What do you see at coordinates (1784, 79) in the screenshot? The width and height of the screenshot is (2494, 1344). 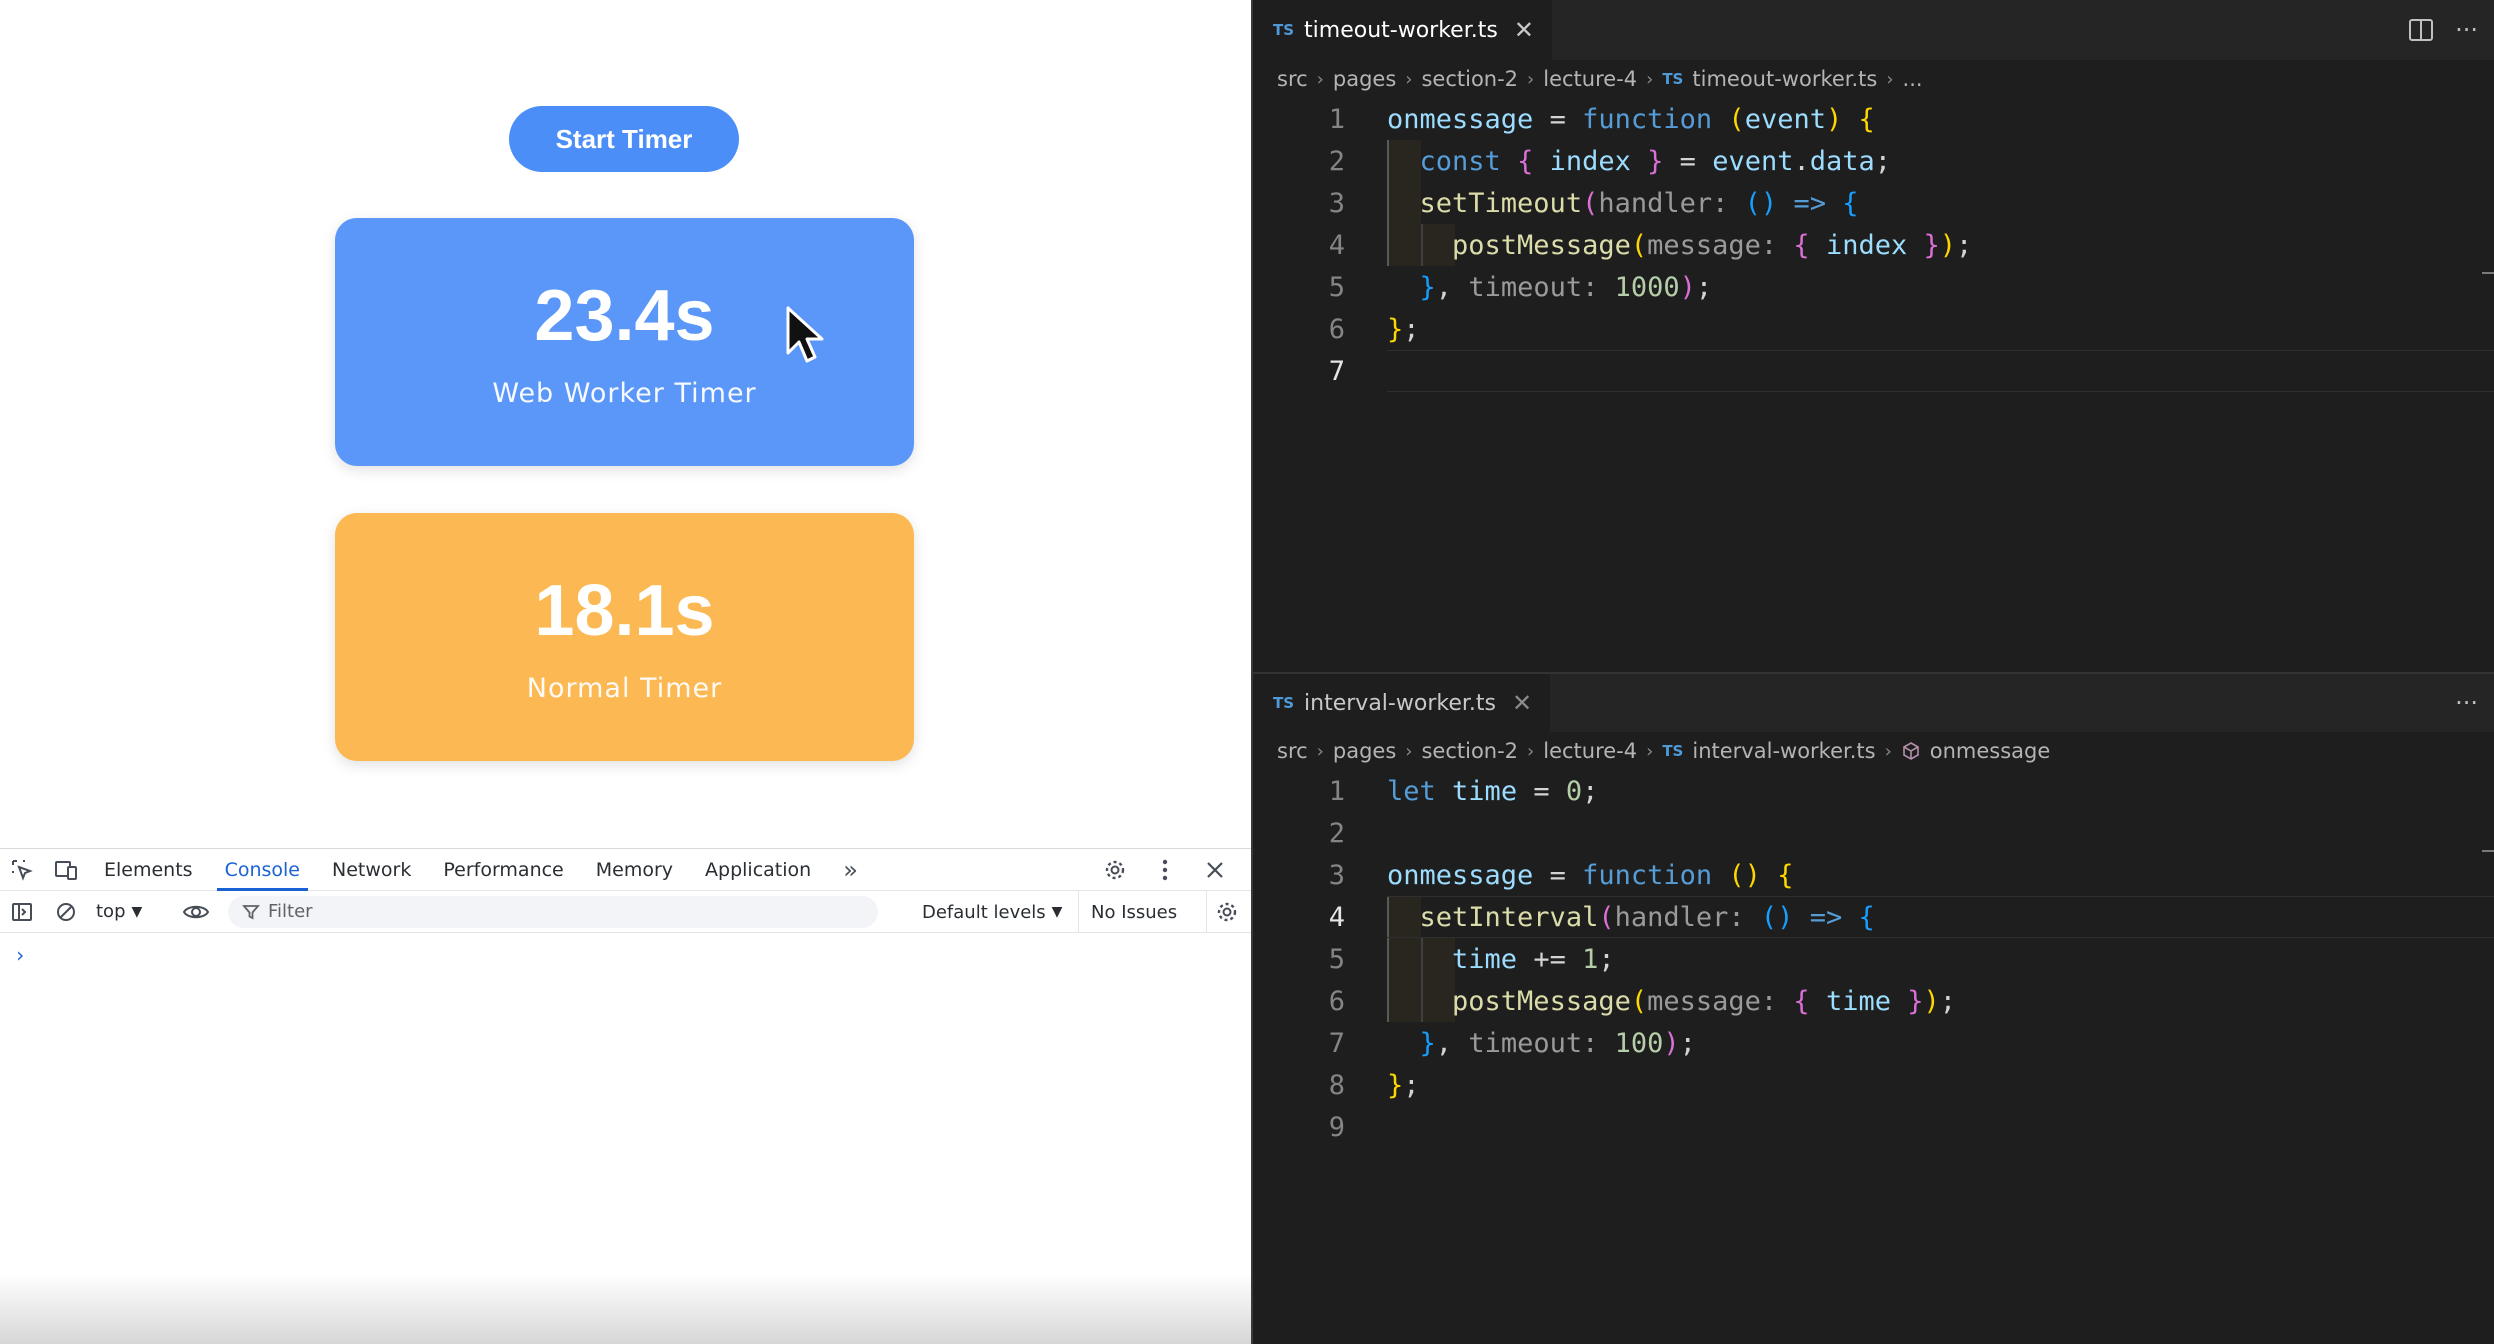 I see `breadcrumb-item: timeout-worker.ts` at bounding box center [1784, 79].